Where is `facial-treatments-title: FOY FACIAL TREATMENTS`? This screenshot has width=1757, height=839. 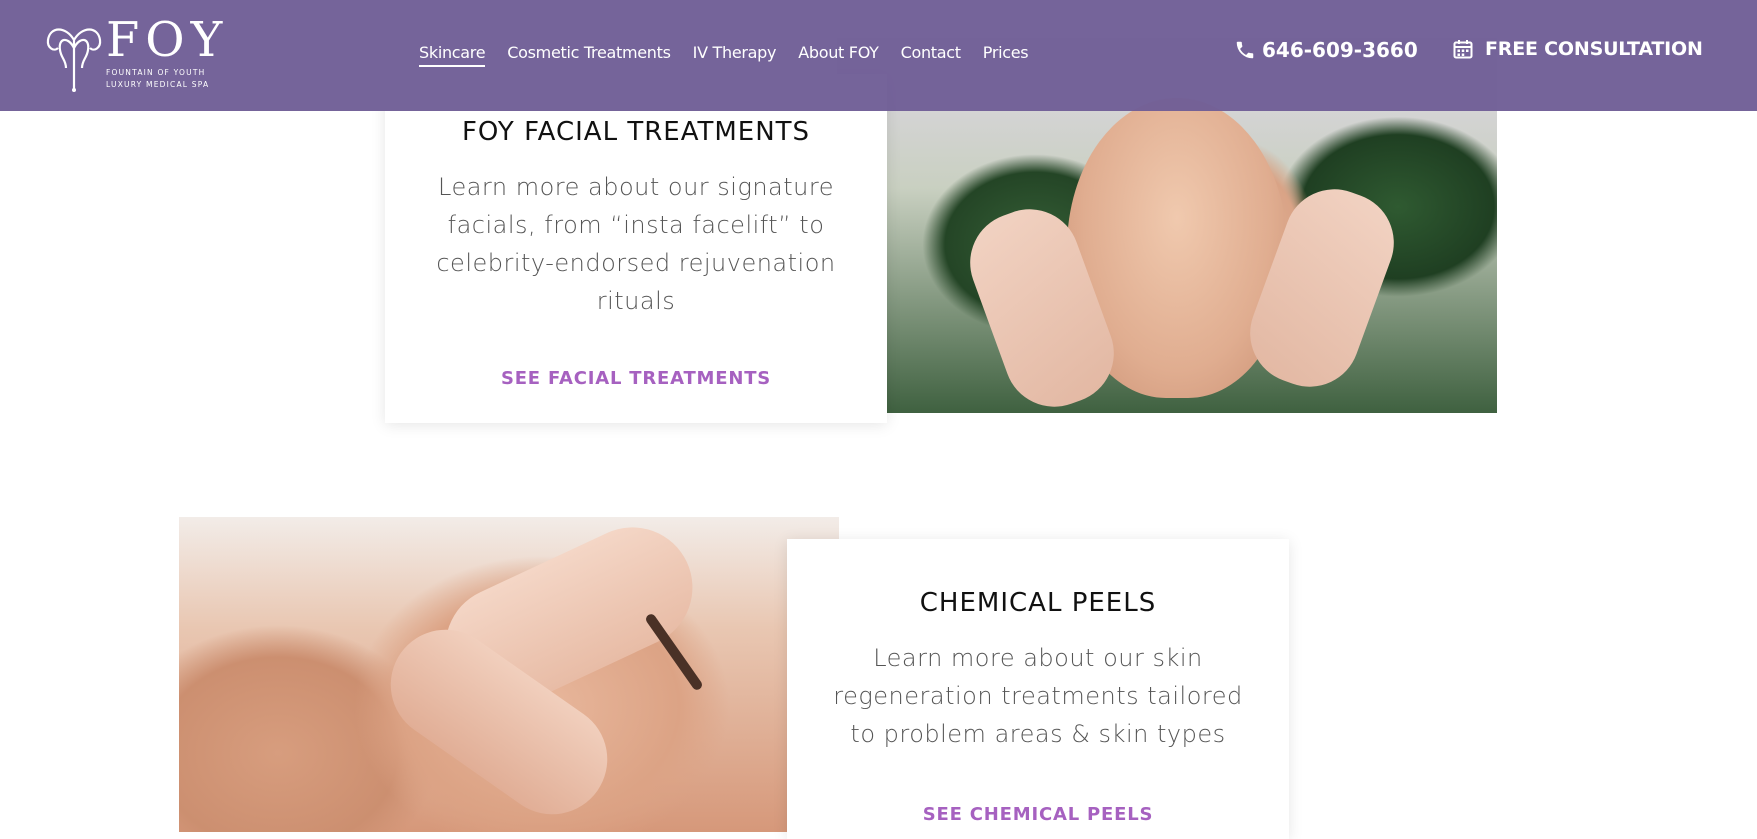
facial-treatments-title: FOY FACIAL TREATMENTS is located at coordinates (636, 132).